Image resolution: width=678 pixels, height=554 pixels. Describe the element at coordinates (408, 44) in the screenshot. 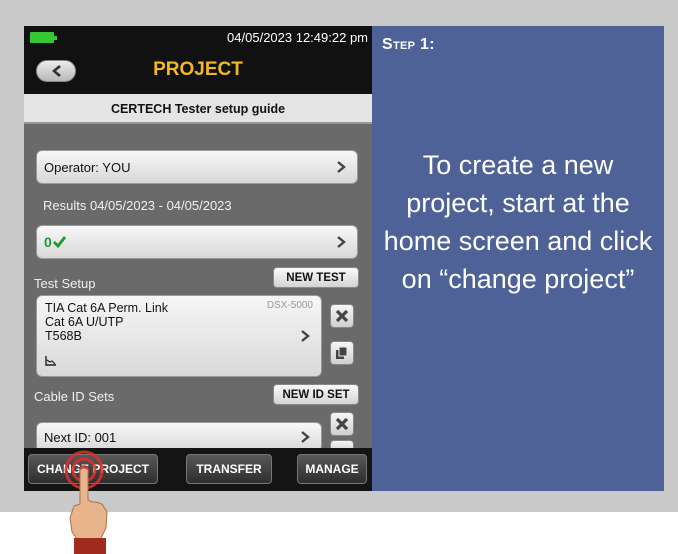

I see `step-label: Step 1:` at that location.